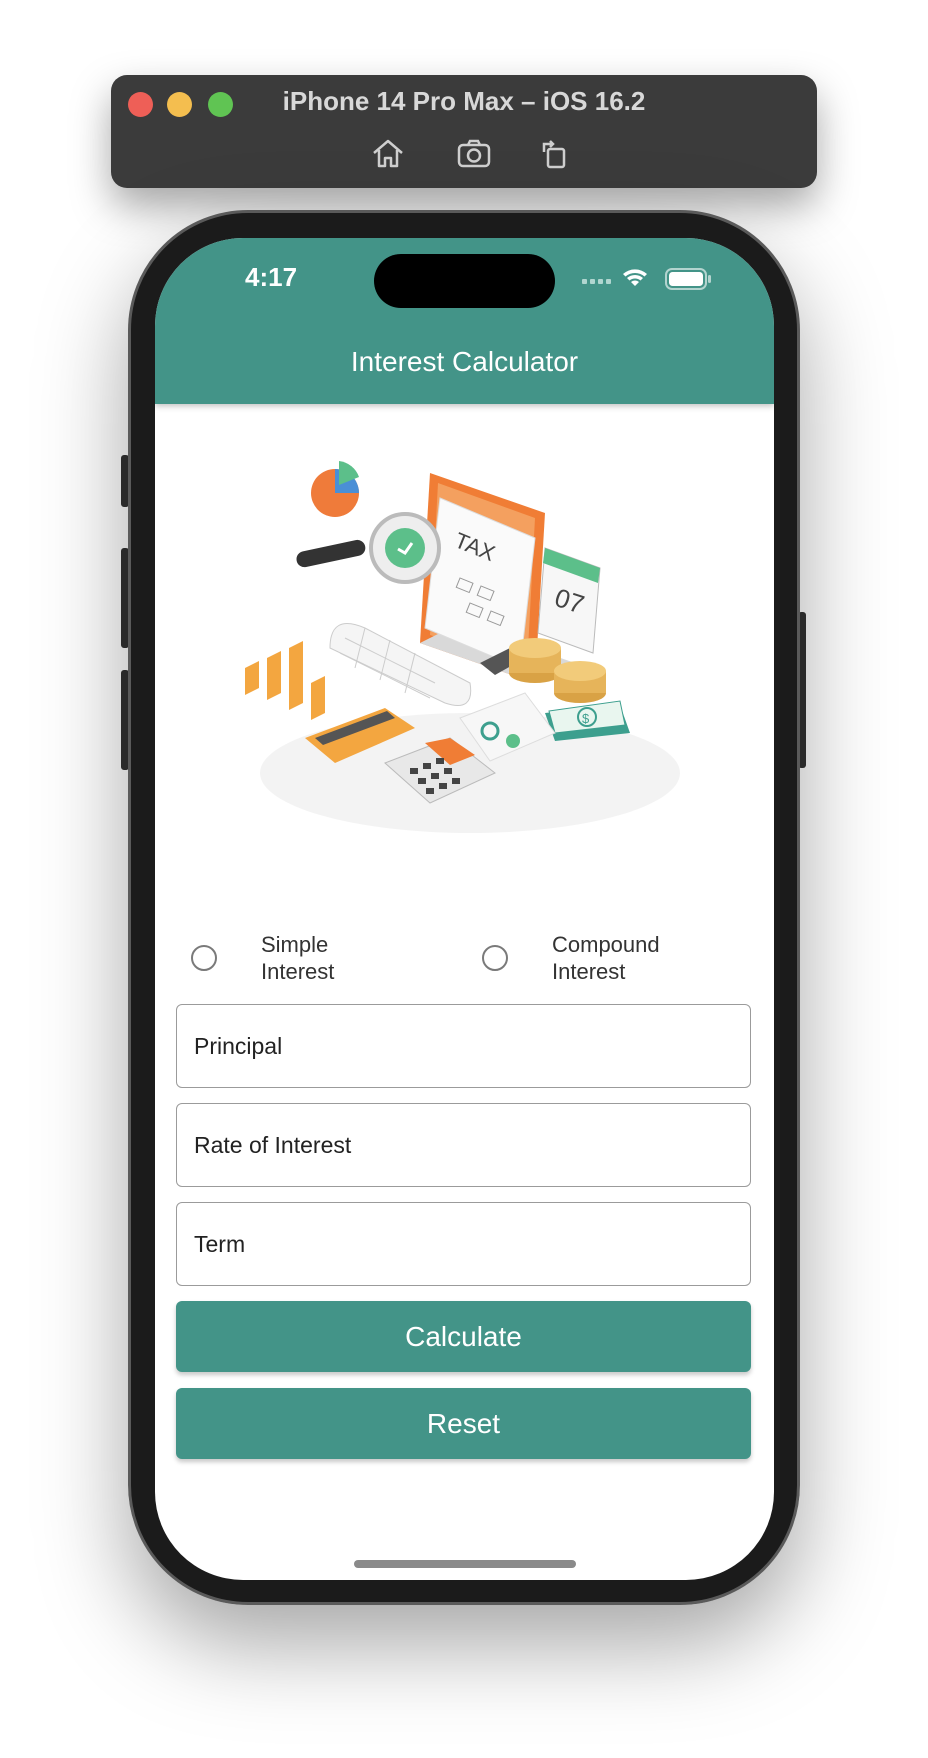 The height and width of the screenshot is (1758, 928). Describe the element at coordinates (606, 958) in the screenshot. I see `compound-interest-label: Compound Interest` at that location.